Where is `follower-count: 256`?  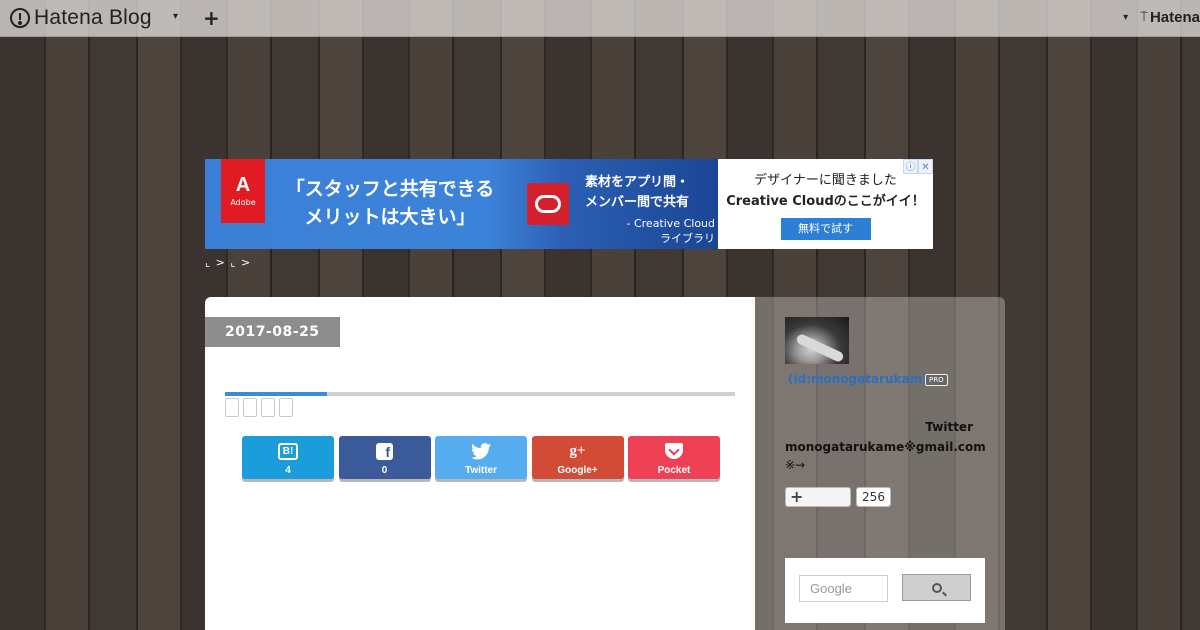 follower-count: 256 is located at coordinates (873, 497).